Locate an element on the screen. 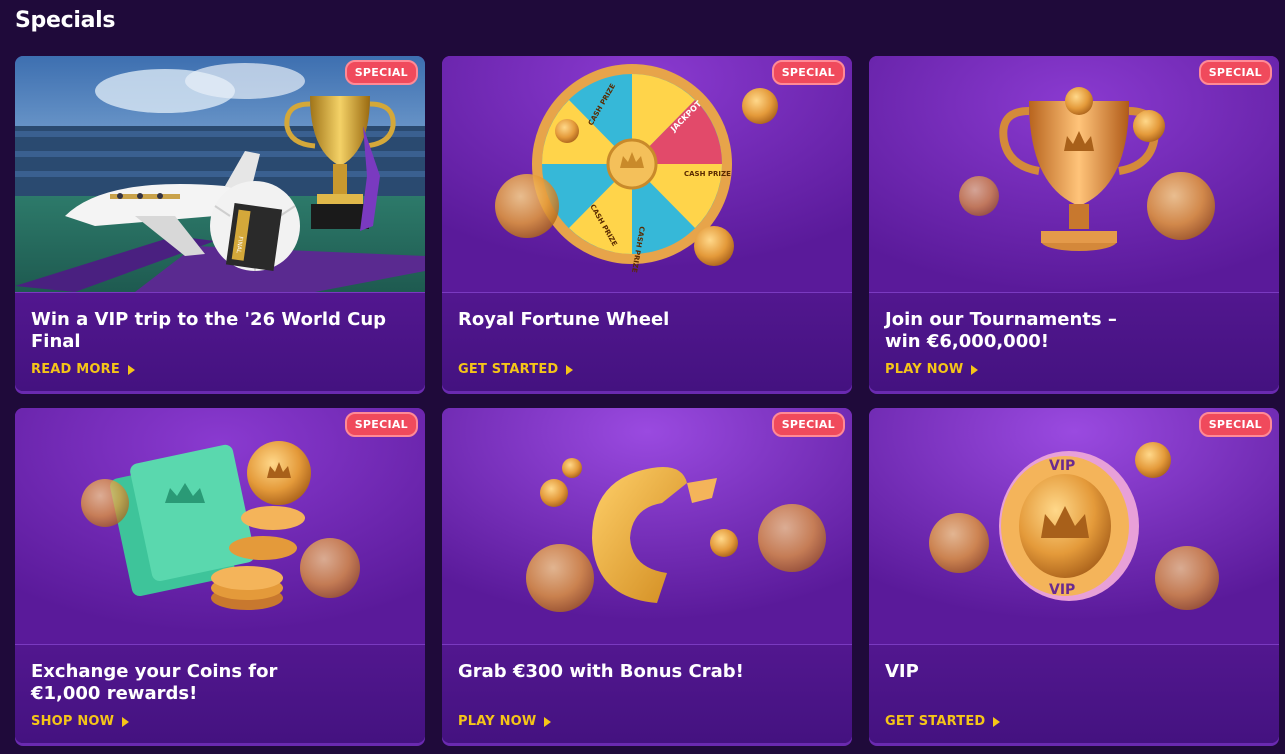  ticket-icon: FINAL is located at coordinates (254, 237).